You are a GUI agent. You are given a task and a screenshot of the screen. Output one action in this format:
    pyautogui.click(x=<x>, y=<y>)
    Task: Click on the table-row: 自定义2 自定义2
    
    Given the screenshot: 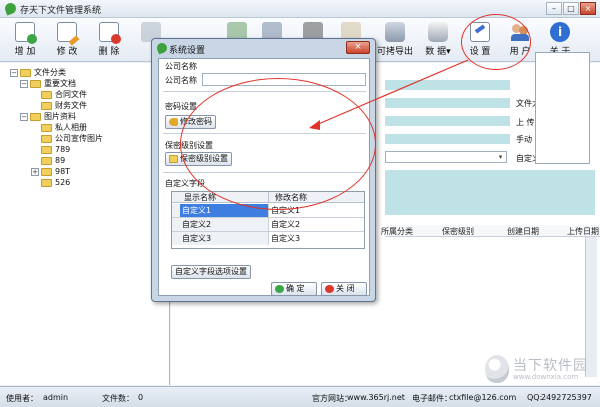 What is the action you would take?
    pyautogui.click(x=268, y=225)
    